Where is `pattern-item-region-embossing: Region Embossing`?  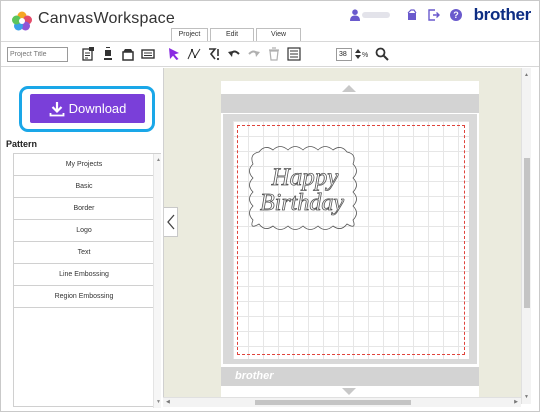 pattern-item-region-embossing: Region Embossing is located at coordinates (84, 297).